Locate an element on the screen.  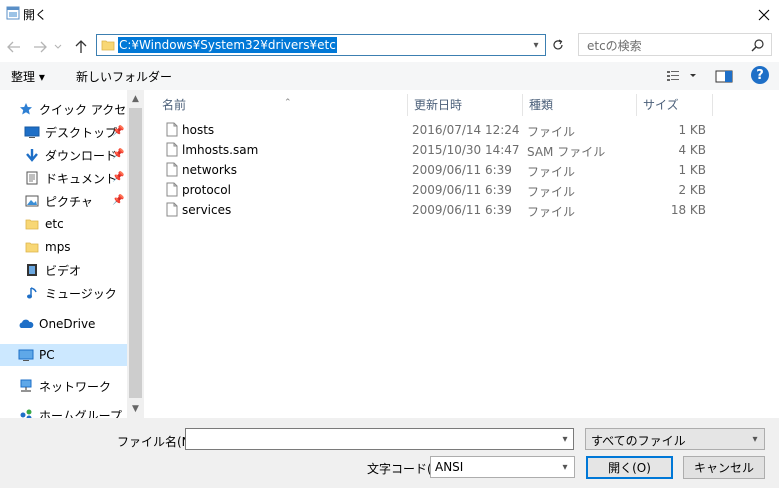
download-icon is located at coordinates (32, 155).